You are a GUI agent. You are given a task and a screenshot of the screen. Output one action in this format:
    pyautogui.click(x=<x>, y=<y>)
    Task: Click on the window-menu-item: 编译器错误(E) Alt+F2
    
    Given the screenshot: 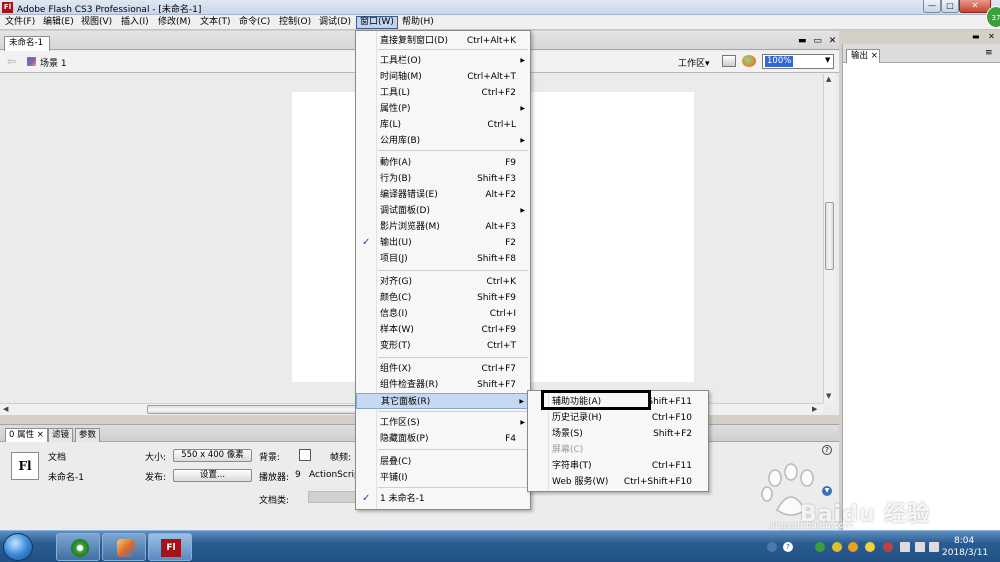 What is the action you would take?
    pyautogui.click(x=443, y=195)
    